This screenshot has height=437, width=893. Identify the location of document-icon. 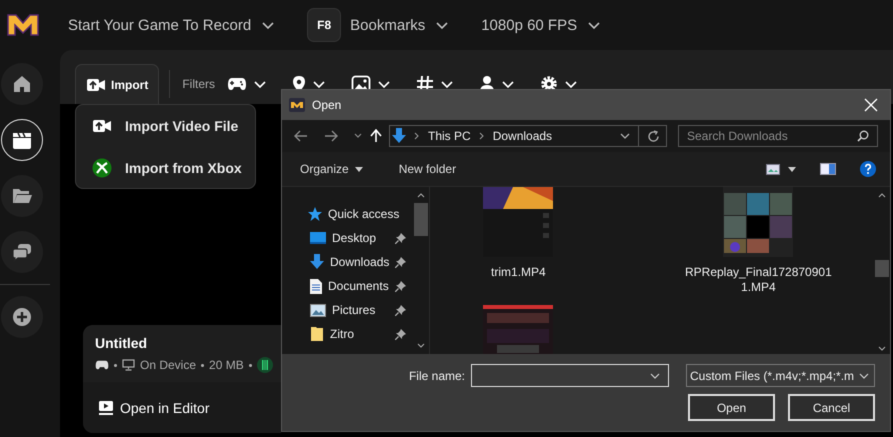
(316, 286).